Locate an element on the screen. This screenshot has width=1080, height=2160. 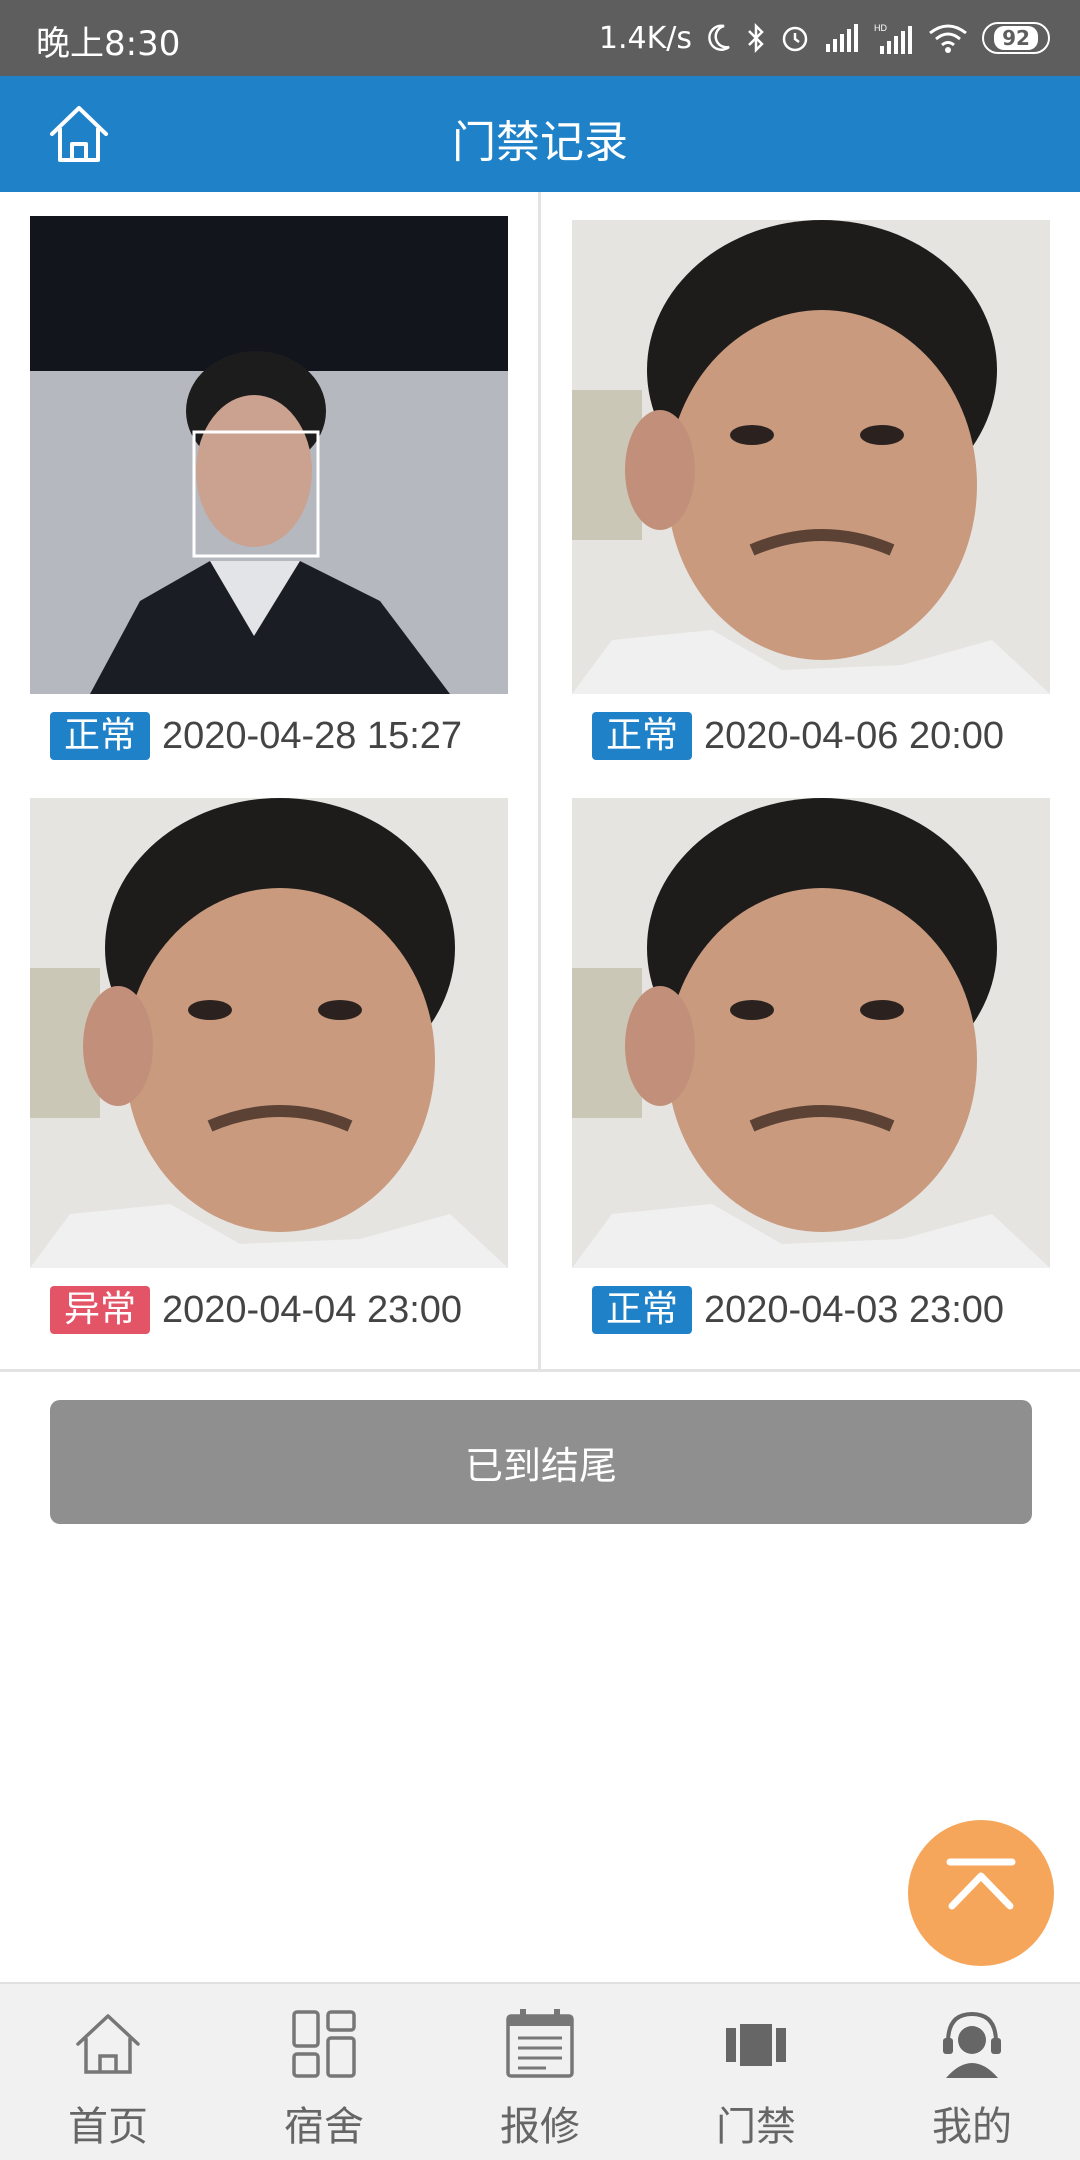
alarm-icon is located at coordinates (795, 39).